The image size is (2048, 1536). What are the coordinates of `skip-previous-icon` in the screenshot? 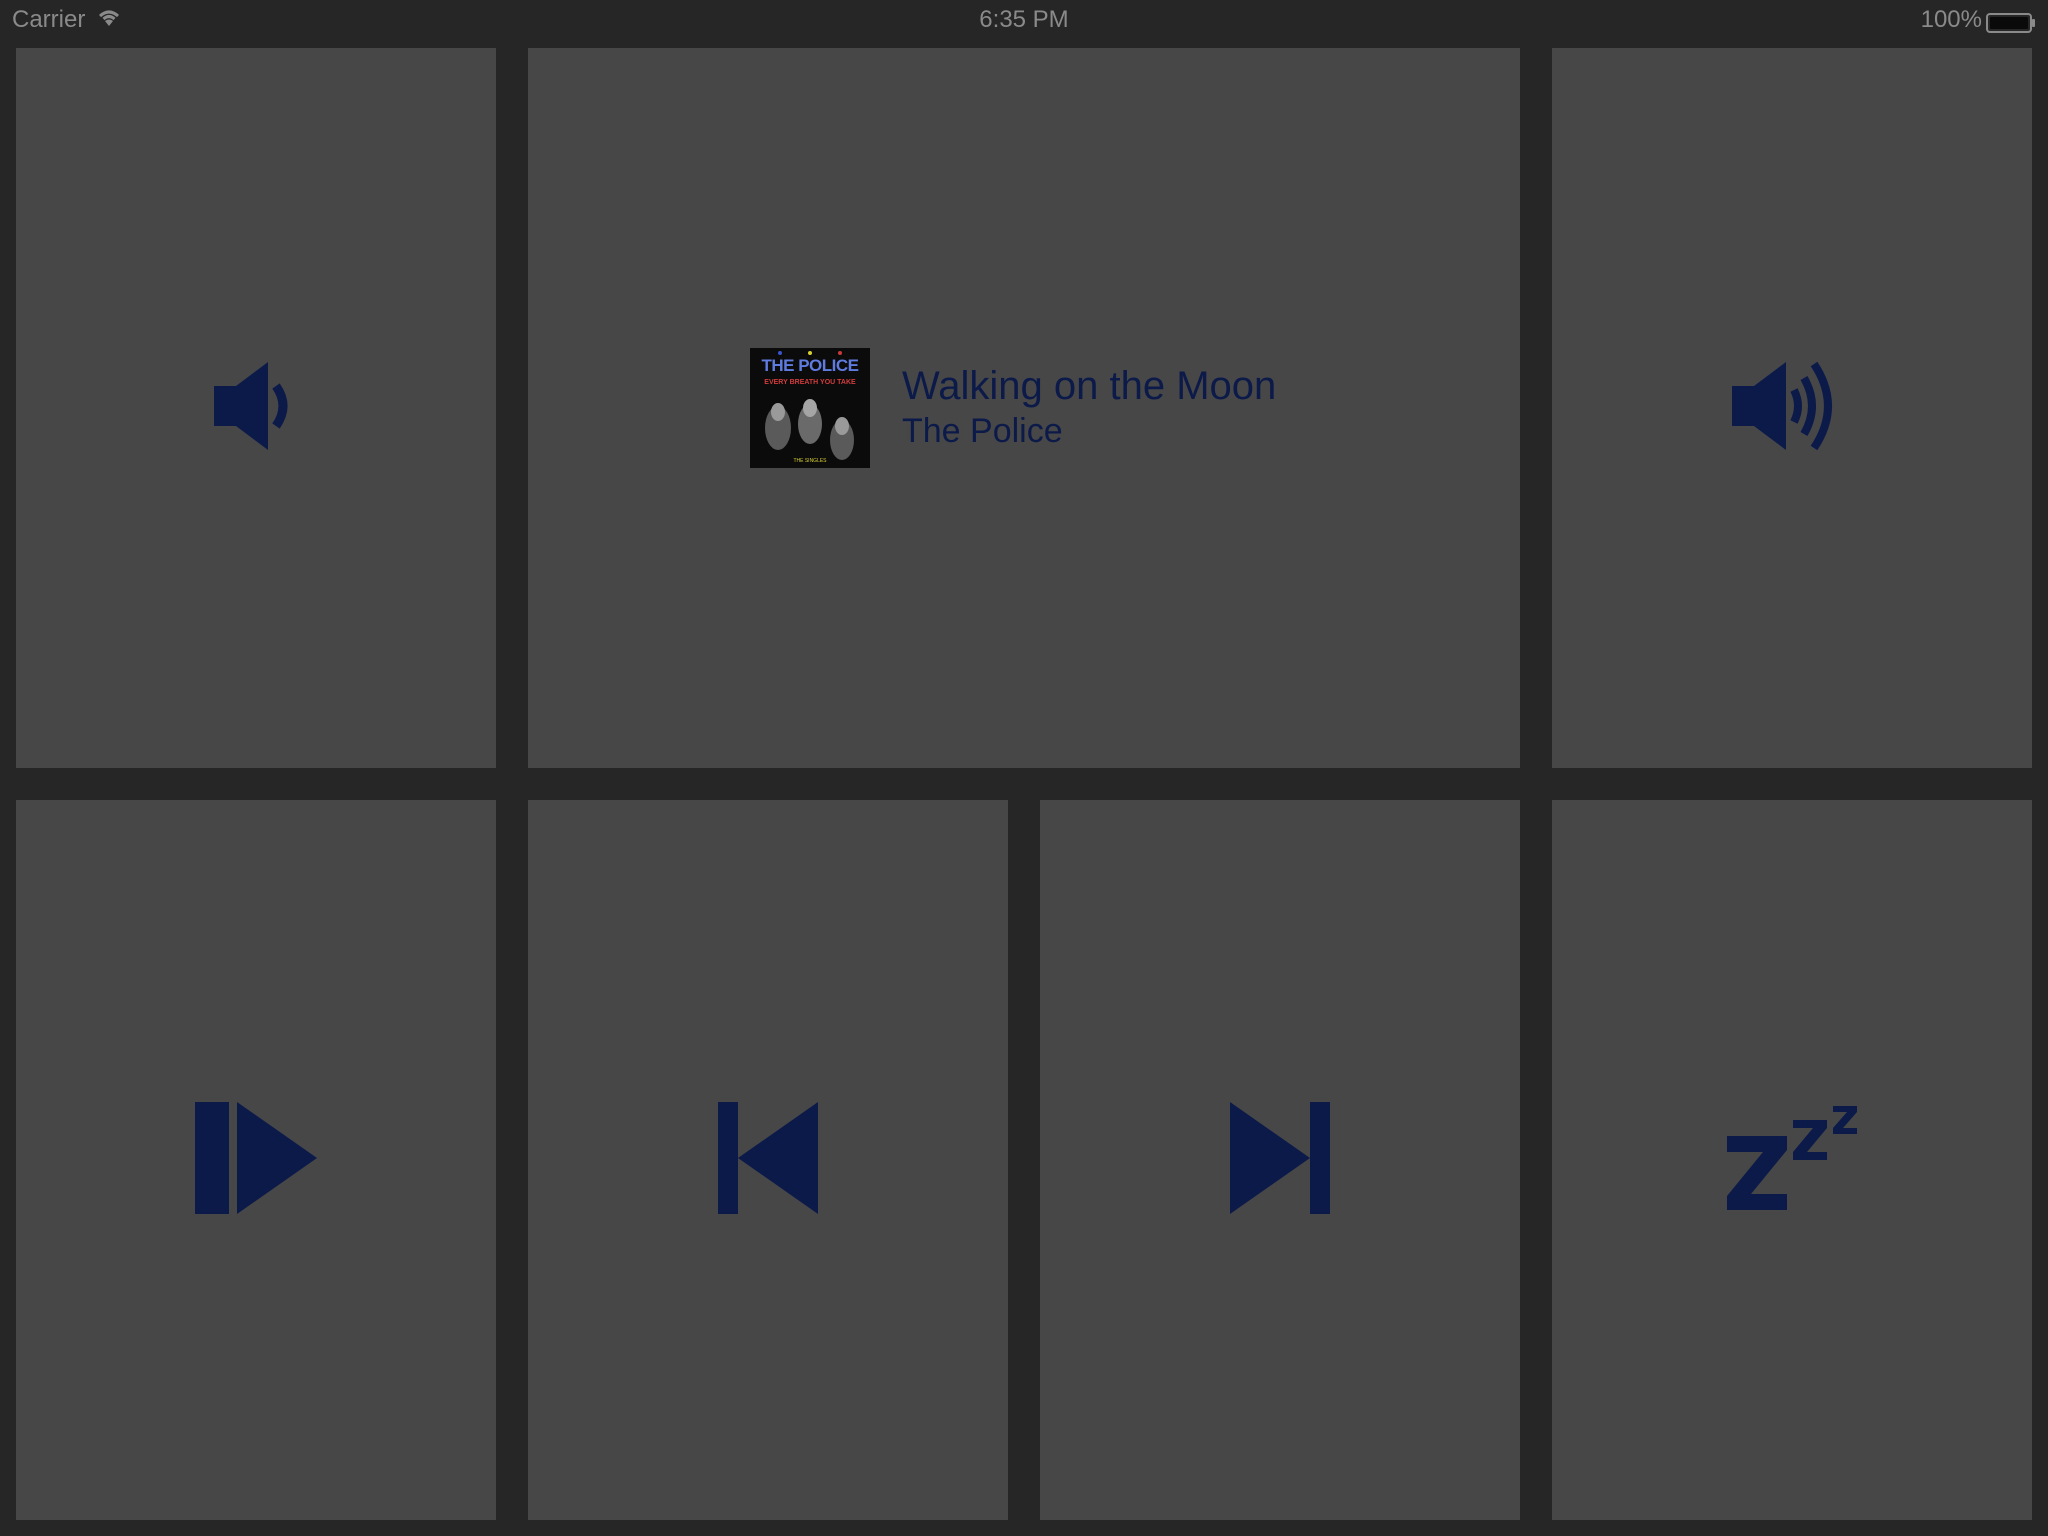 It's located at (768, 1160).